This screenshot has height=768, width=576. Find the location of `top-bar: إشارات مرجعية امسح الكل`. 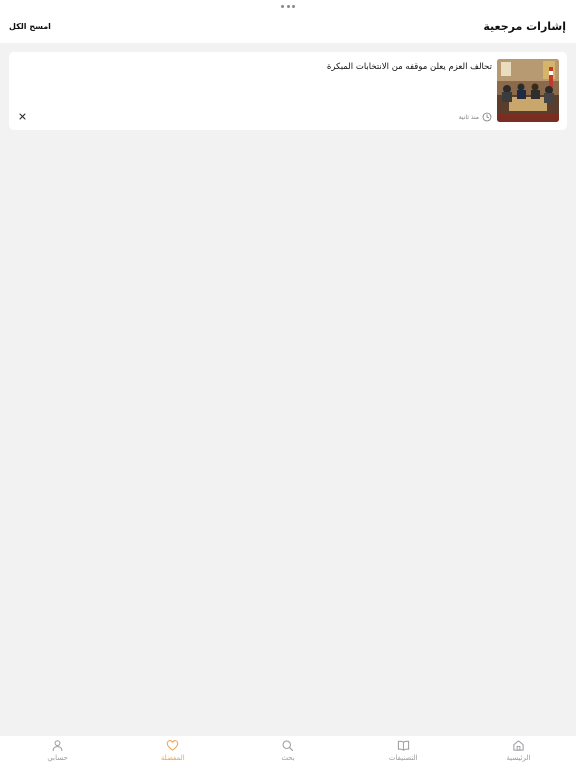

top-bar: إشارات مرجعية امسح الكل is located at coordinates (288, 21).